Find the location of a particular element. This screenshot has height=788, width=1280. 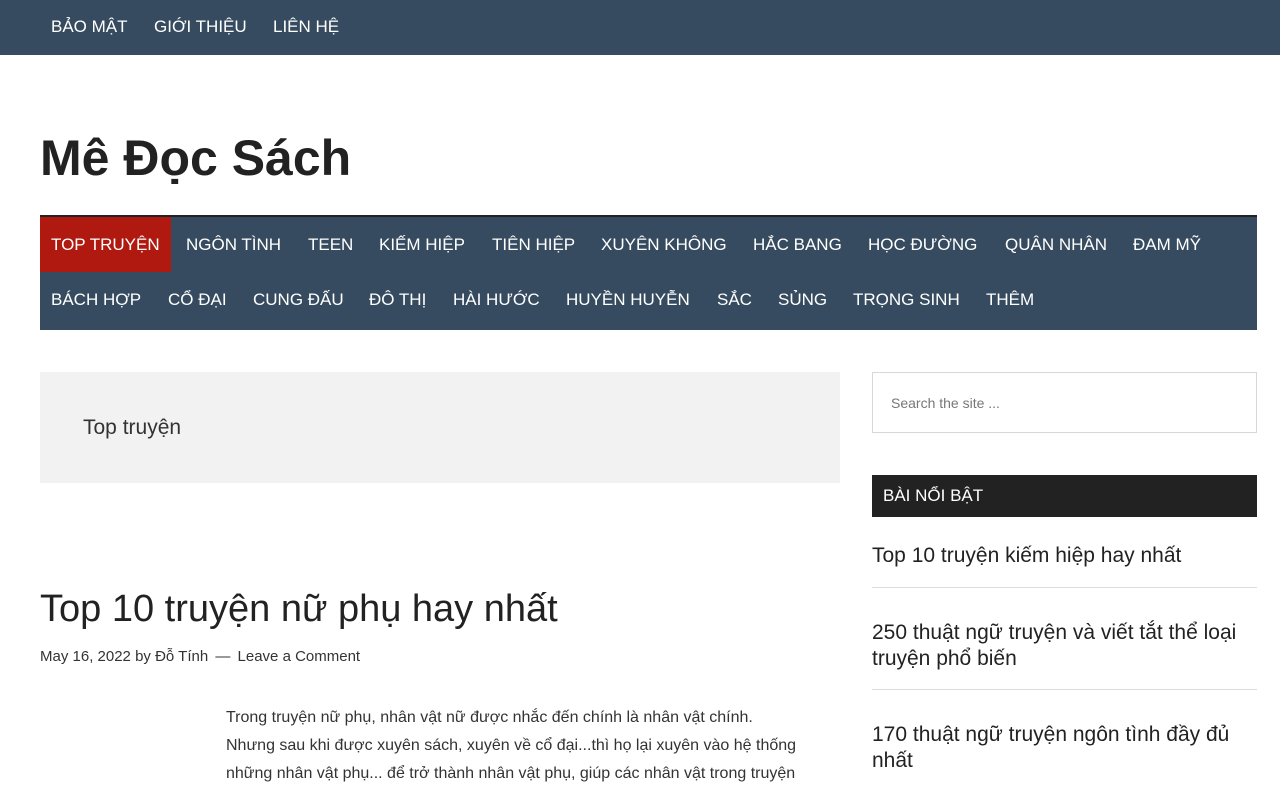

search-box is located at coordinates (1064, 402).